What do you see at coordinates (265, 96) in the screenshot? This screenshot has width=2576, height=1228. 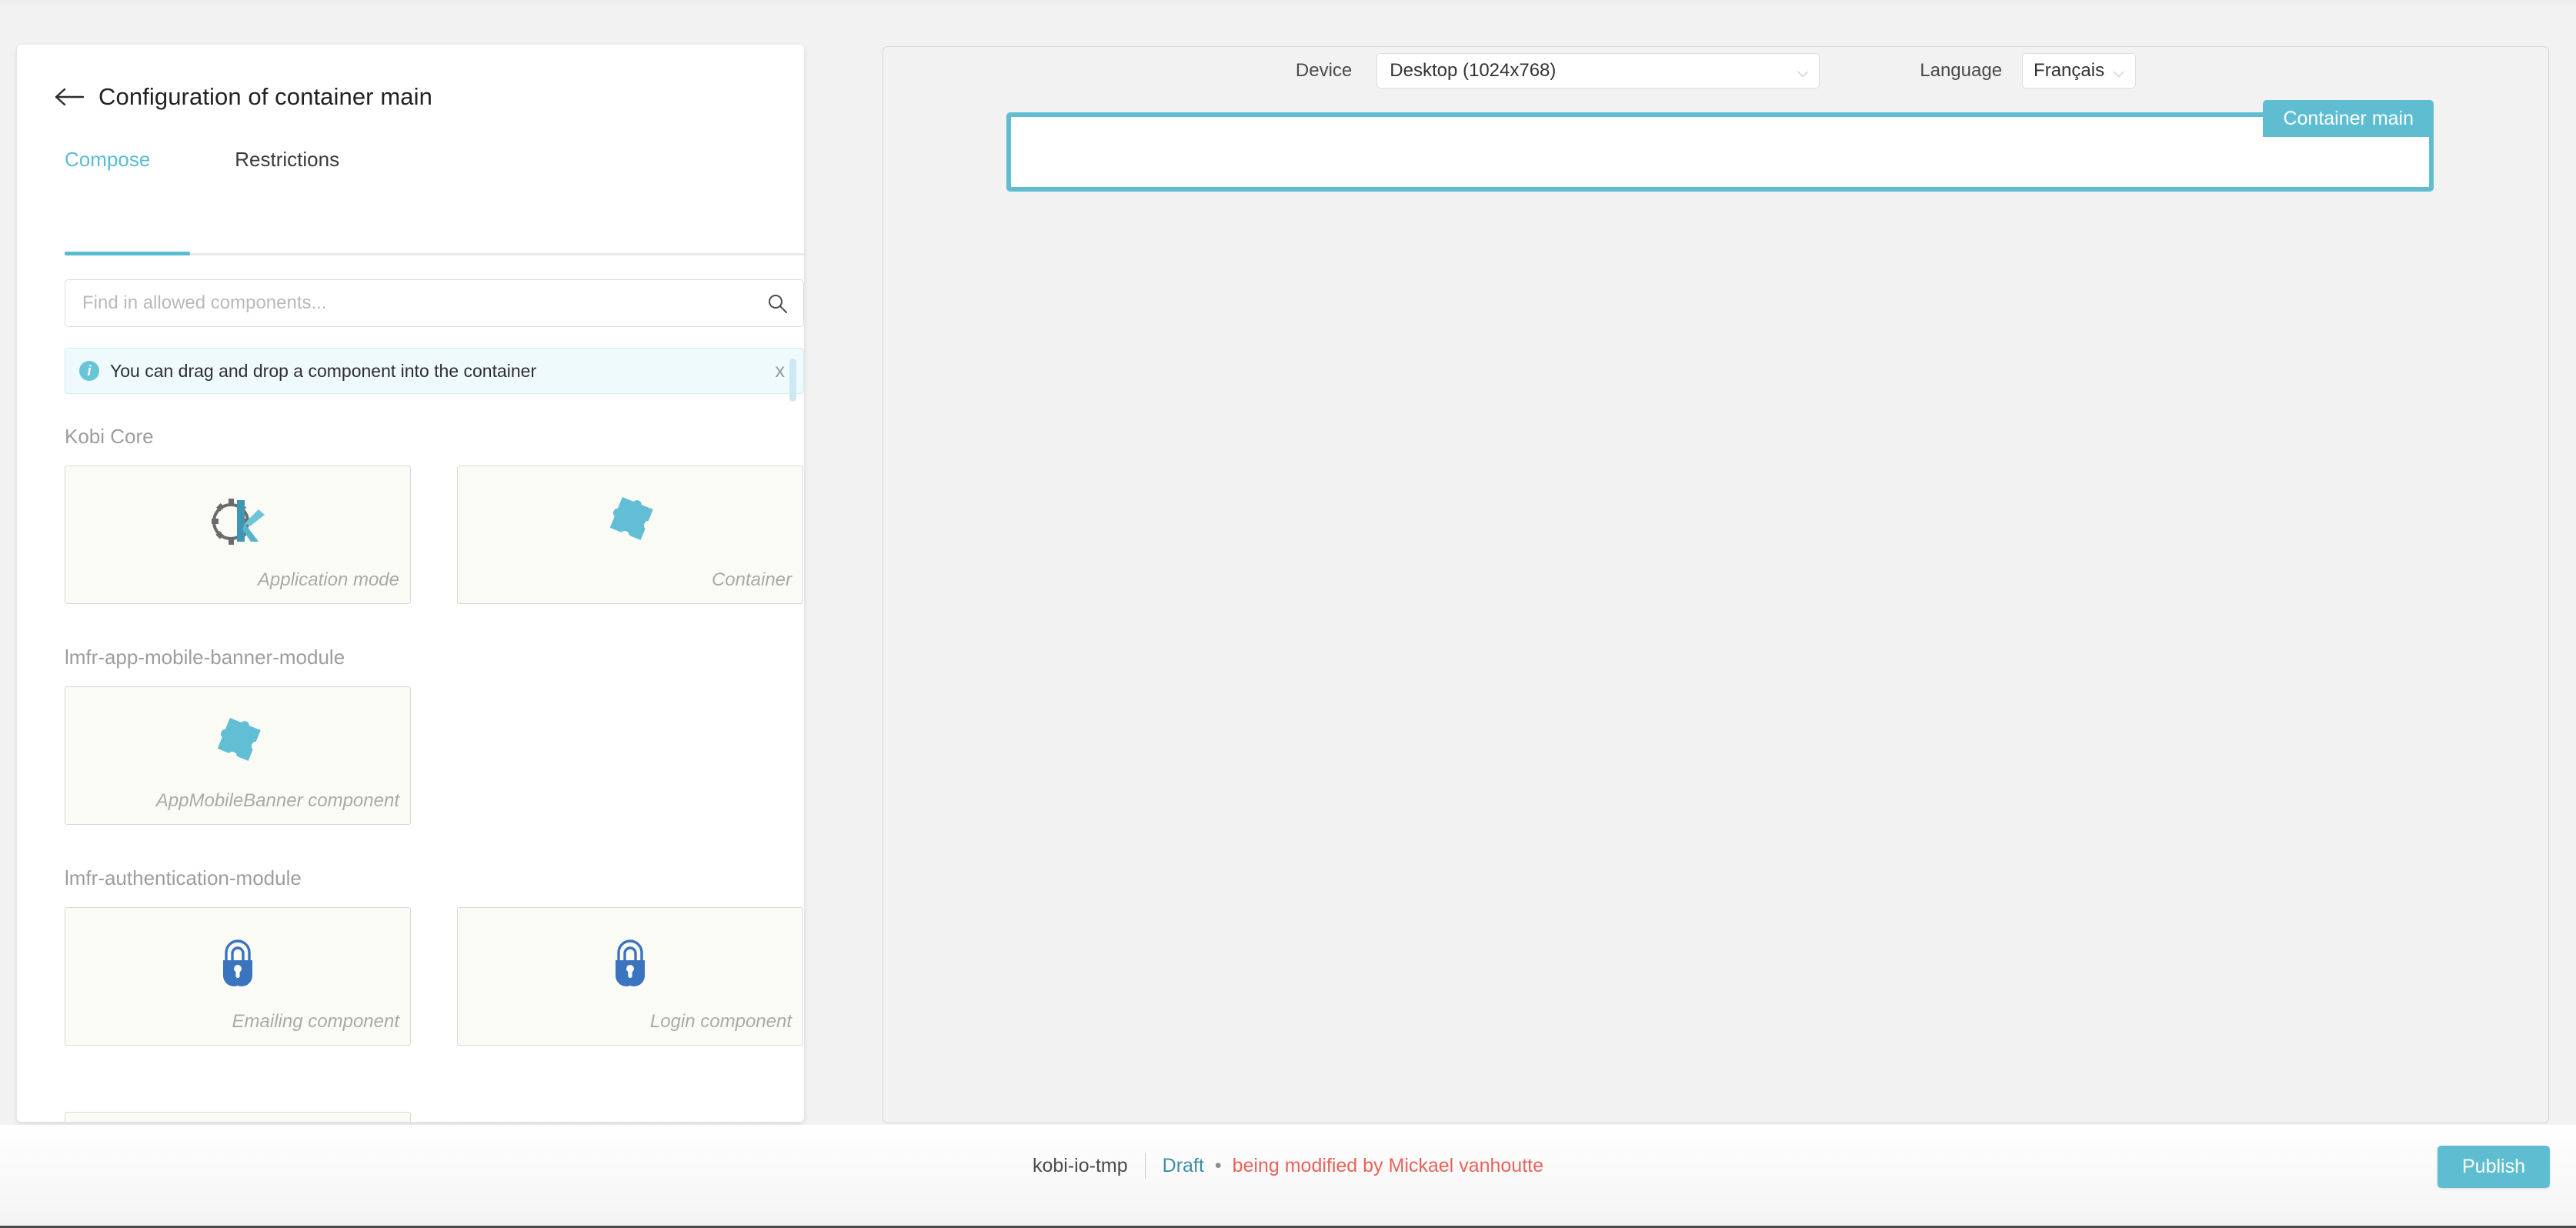 I see `page-title: Configuration of container main` at bounding box center [265, 96].